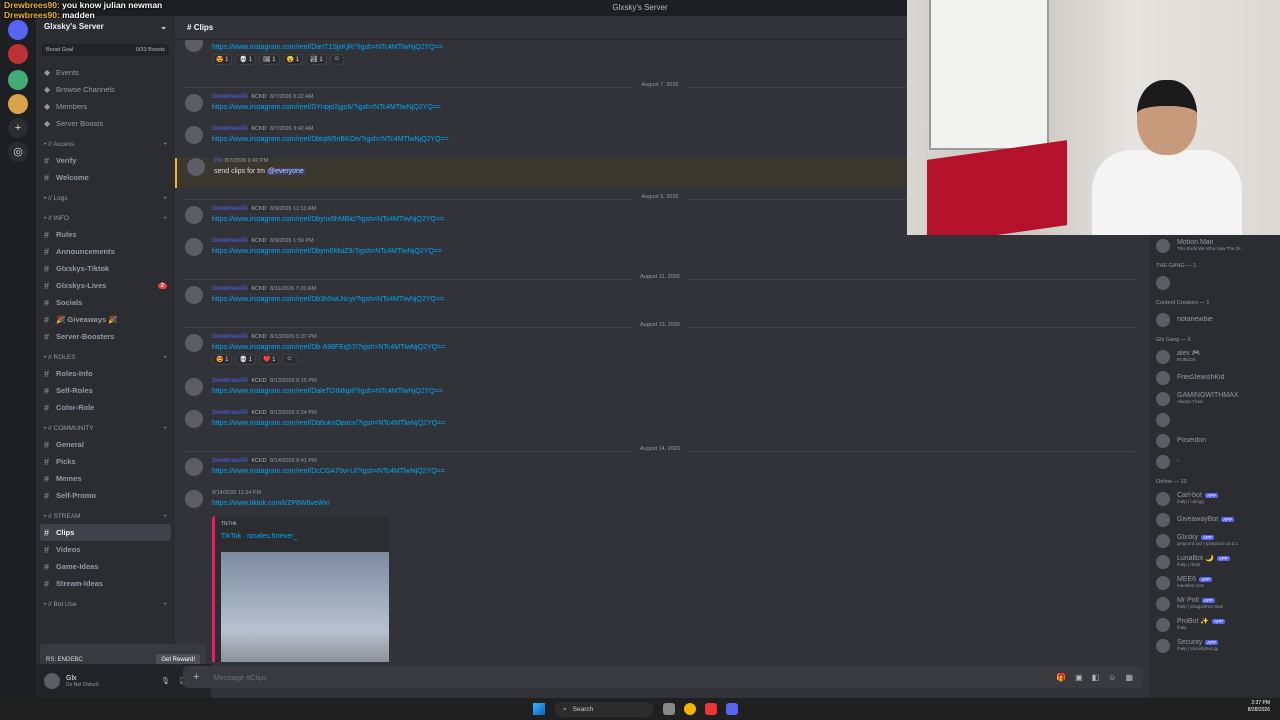  What do you see at coordinates (1215, 519) in the screenshot?
I see `member-row: GiveawayBot APP` at bounding box center [1215, 519].